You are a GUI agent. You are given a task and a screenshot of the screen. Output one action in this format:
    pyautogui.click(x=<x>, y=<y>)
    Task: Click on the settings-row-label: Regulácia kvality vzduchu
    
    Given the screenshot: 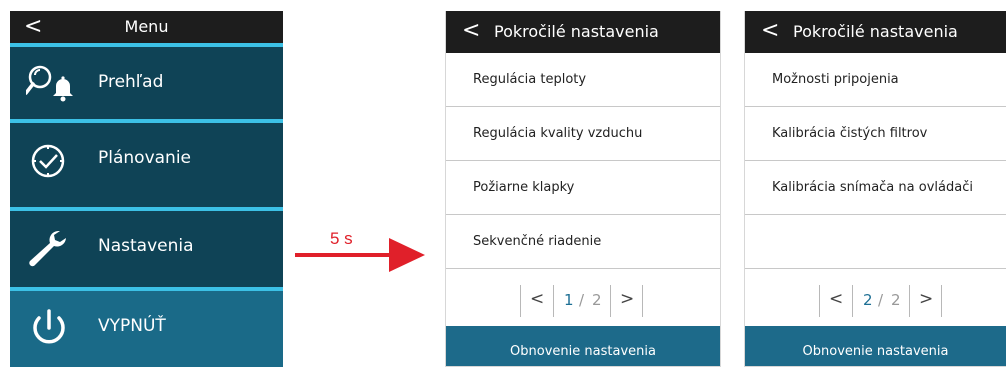 What is the action you would take?
    pyautogui.click(x=558, y=133)
    